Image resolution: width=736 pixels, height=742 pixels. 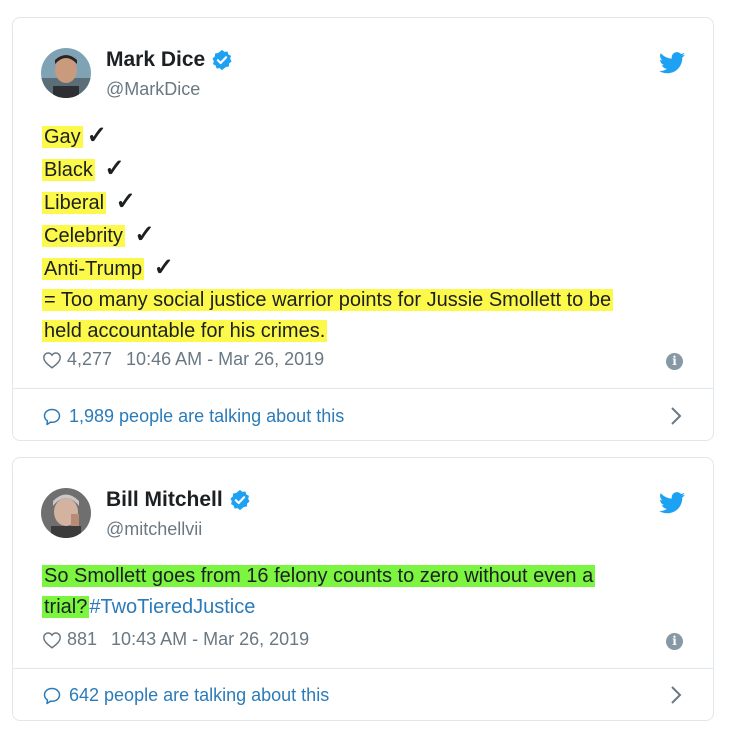 I want to click on highlighted-word: Gay, so click(x=62, y=137).